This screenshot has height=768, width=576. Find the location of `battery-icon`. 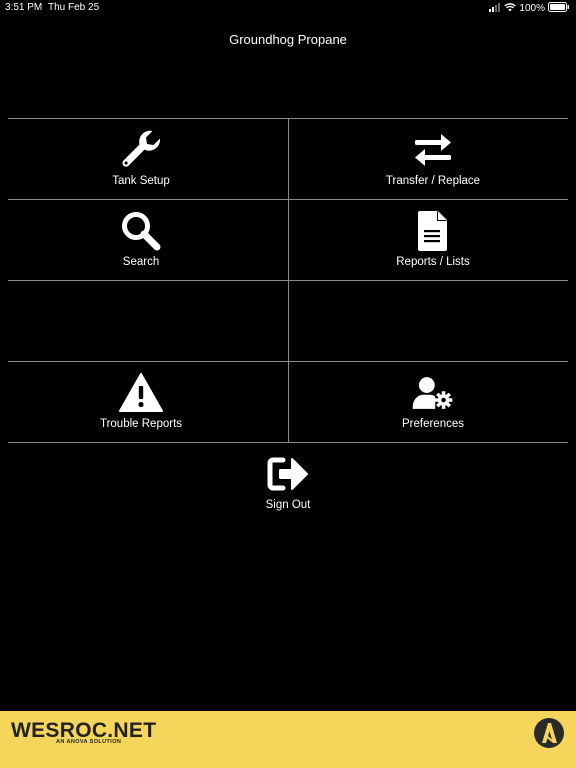

battery-icon is located at coordinates (559, 8).